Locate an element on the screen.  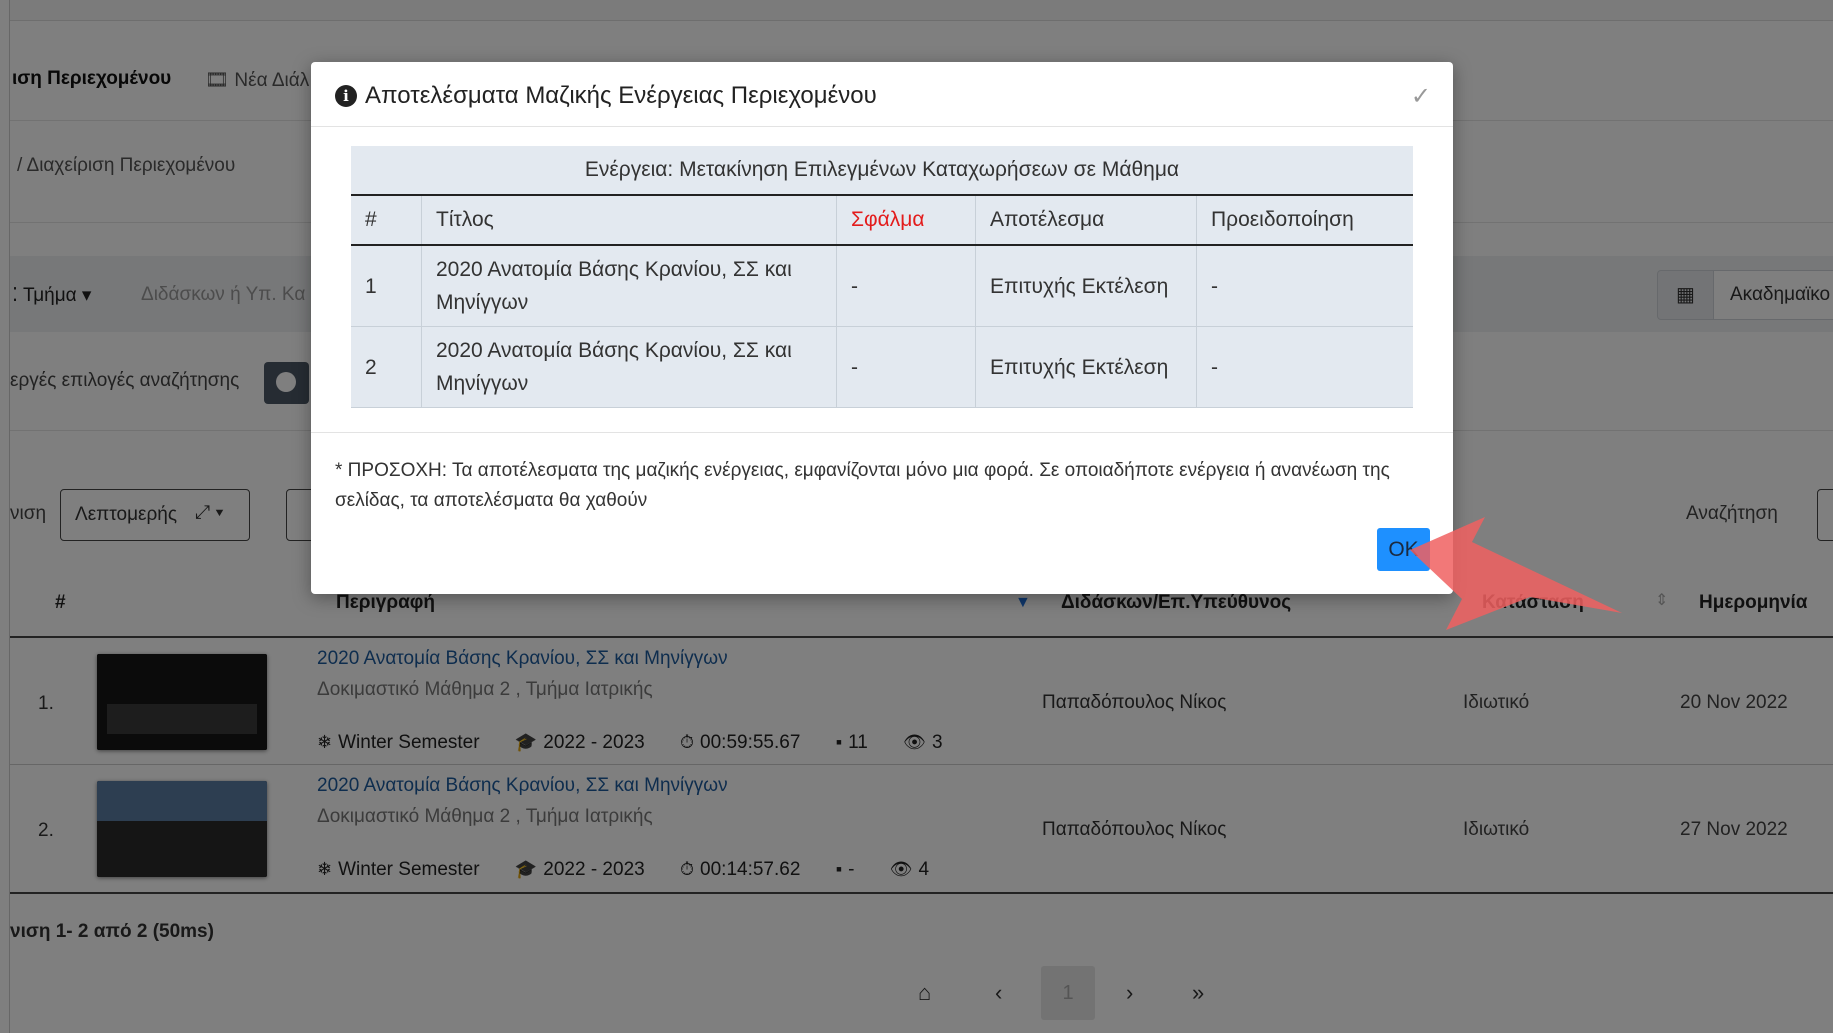
info-icon: i is located at coordinates (346, 96).